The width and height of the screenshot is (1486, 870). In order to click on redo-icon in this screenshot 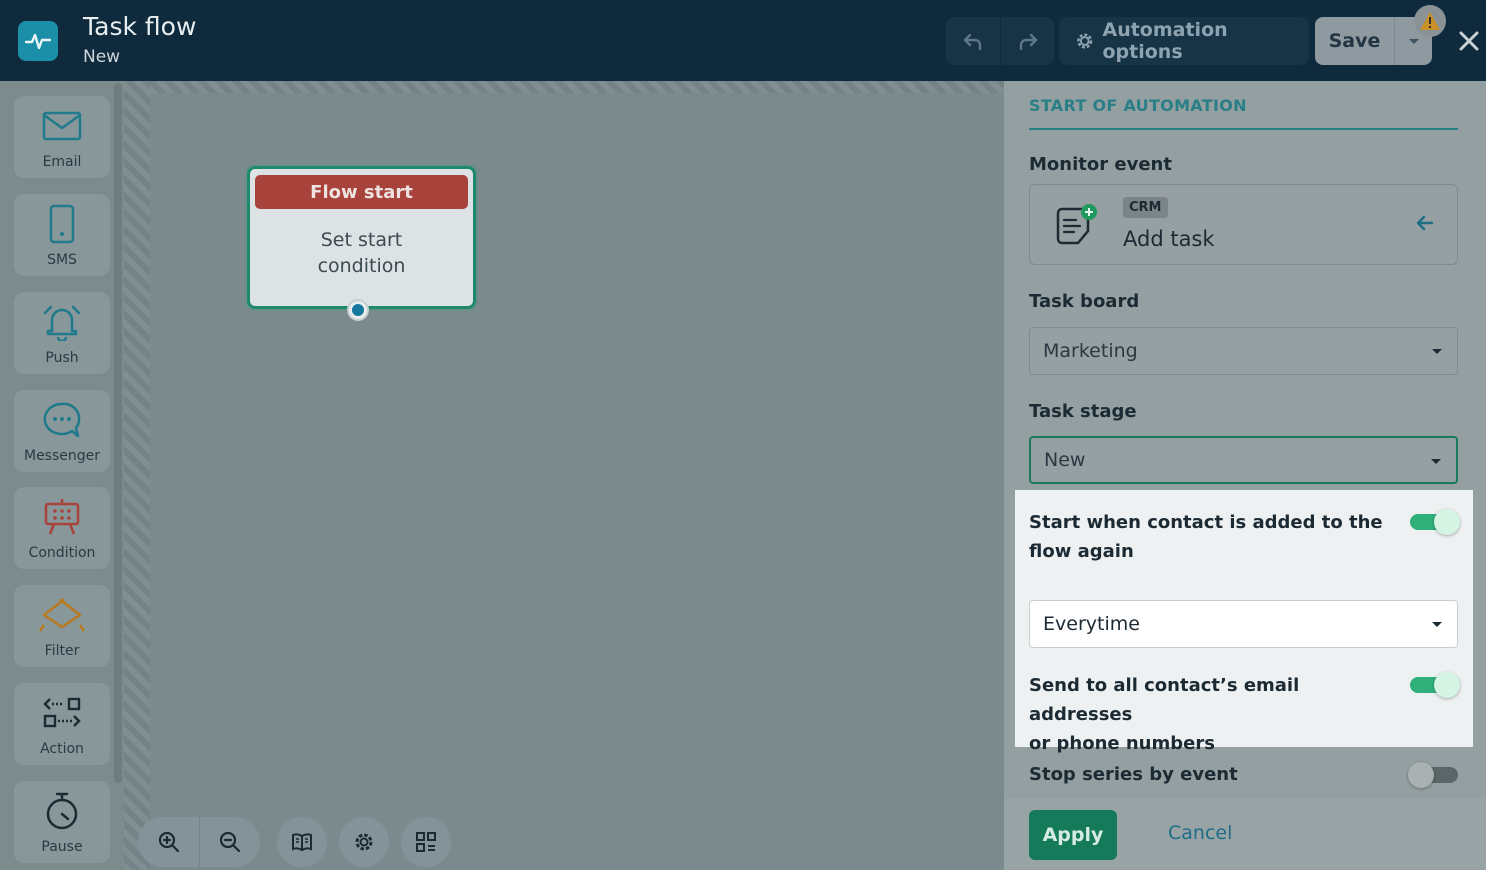, I will do `click(1028, 42)`.